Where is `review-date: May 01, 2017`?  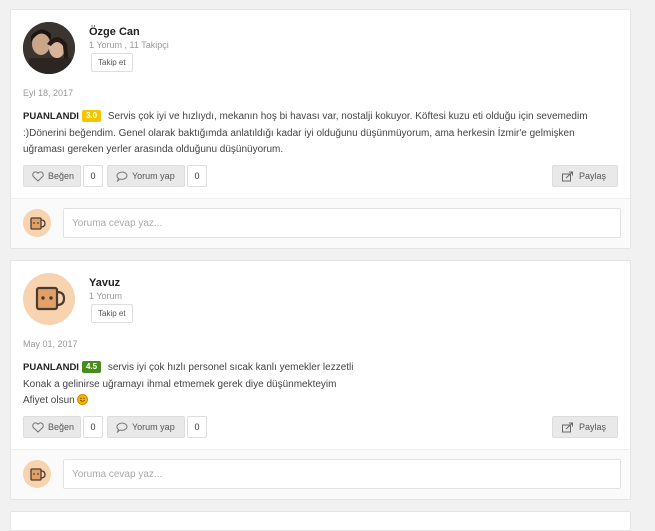 review-date: May 01, 2017 is located at coordinates (50, 344).